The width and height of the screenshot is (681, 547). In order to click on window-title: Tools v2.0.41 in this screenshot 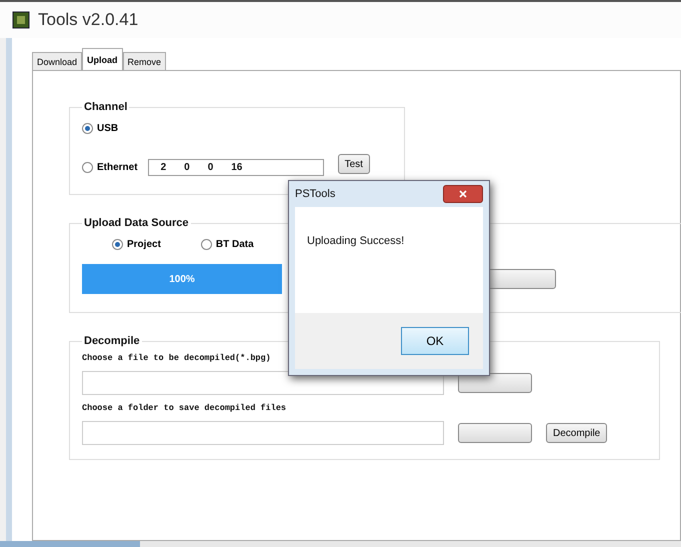, I will do `click(88, 20)`.